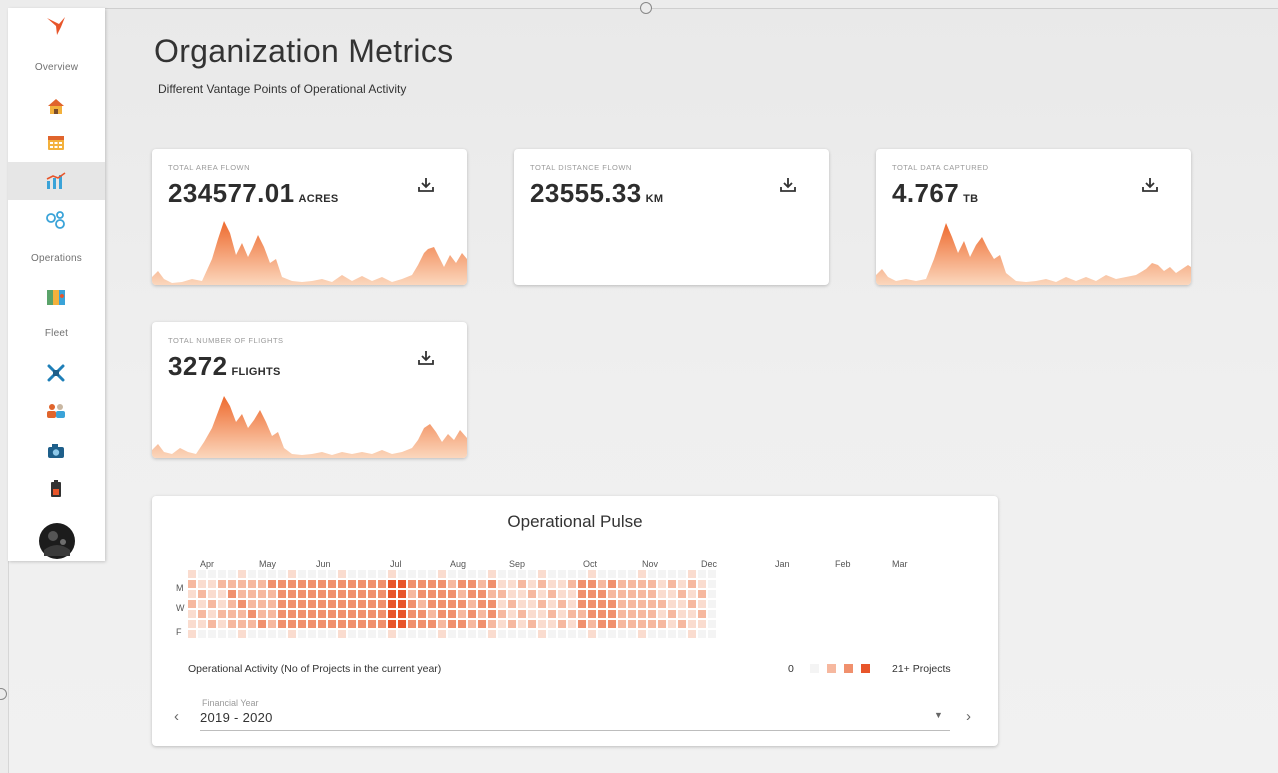  What do you see at coordinates (309, 390) in the screenshot?
I see `metric-card-flights: TOTAL NUMBER OF FLIGHTS 3272 FLIGHTS` at bounding box center [309, 390].